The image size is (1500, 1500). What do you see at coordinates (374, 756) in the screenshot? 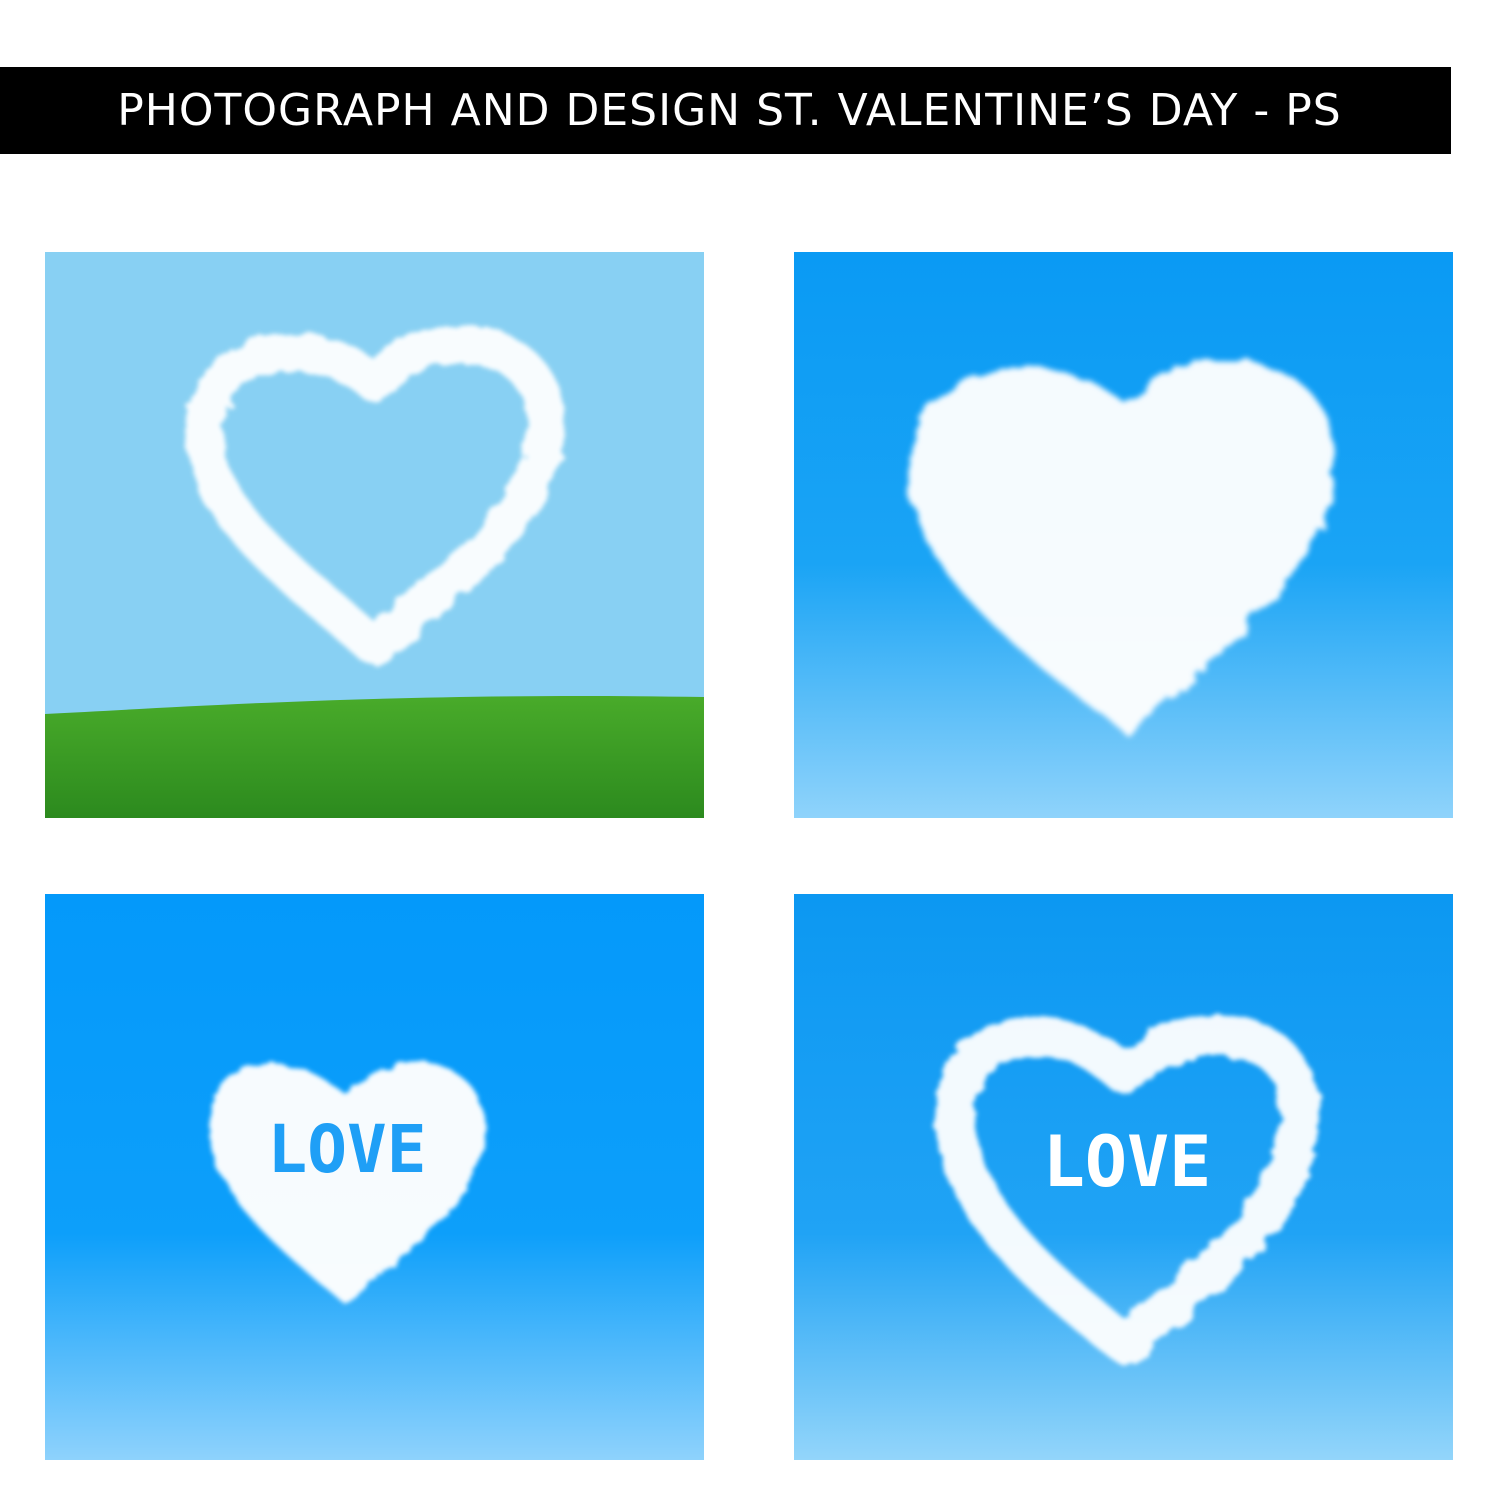
I see `grass-field` at bounding box center [374, 756].